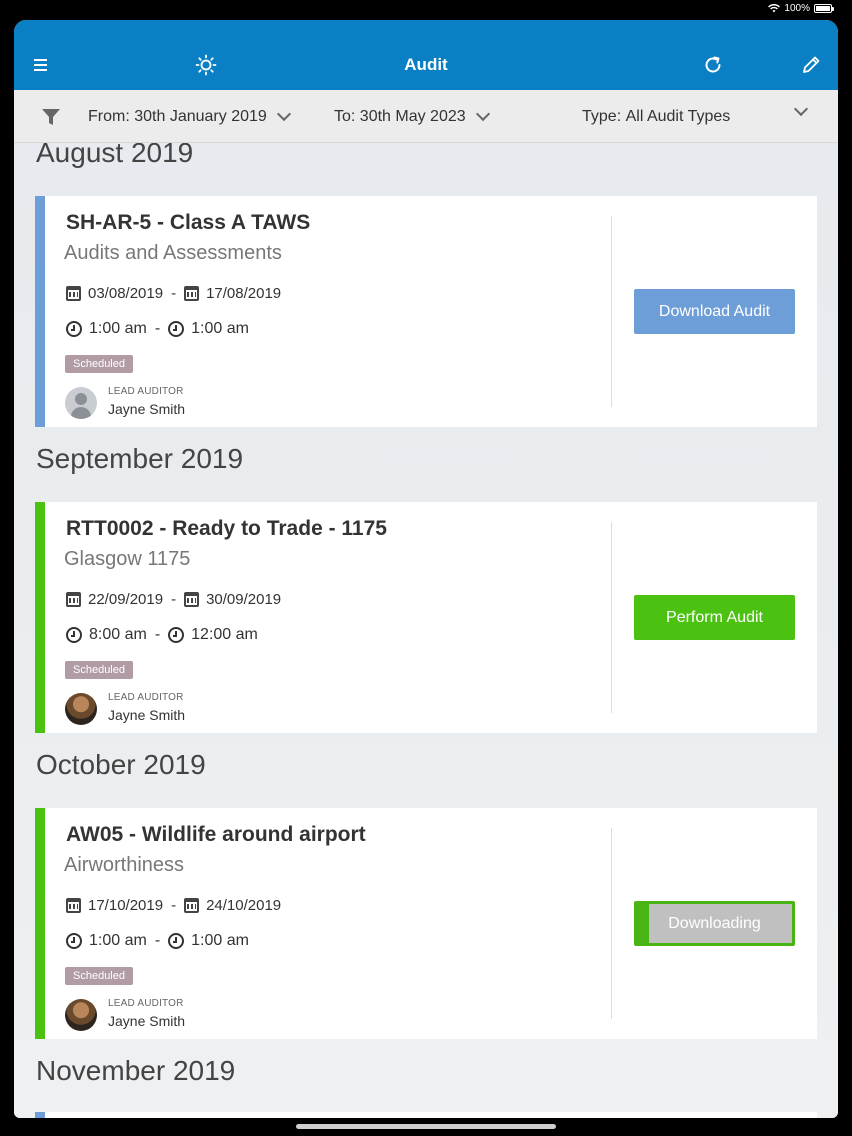  I want to click on wifi-icon, so click(774, 8).